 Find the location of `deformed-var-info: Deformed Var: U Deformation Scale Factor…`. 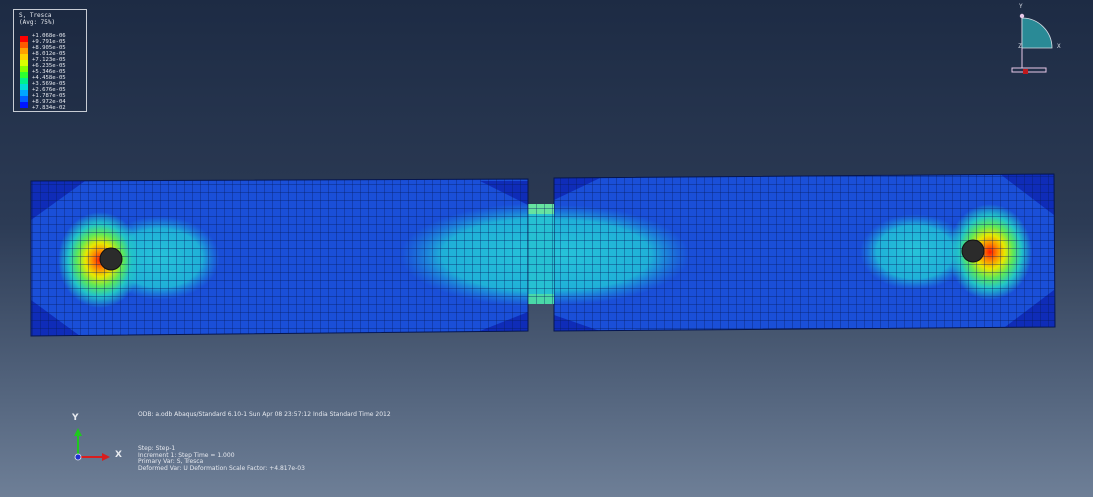

deformed-var-info: Deformed Var: U Deformation Scale Factor… is located at coordinates (221, 468).